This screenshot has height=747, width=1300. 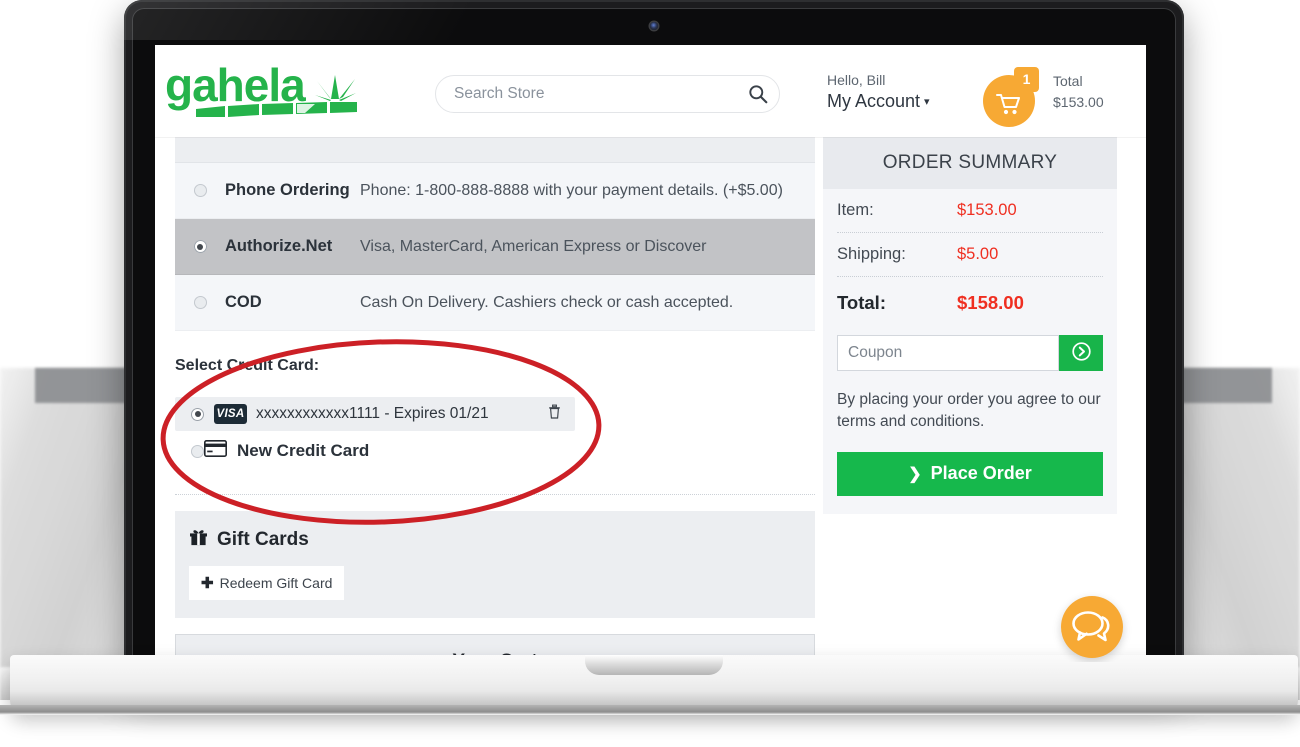 What do you see at coordinates (495, 494) in the screenshot?
I see `section-divider` at bounding box center [495, 494].